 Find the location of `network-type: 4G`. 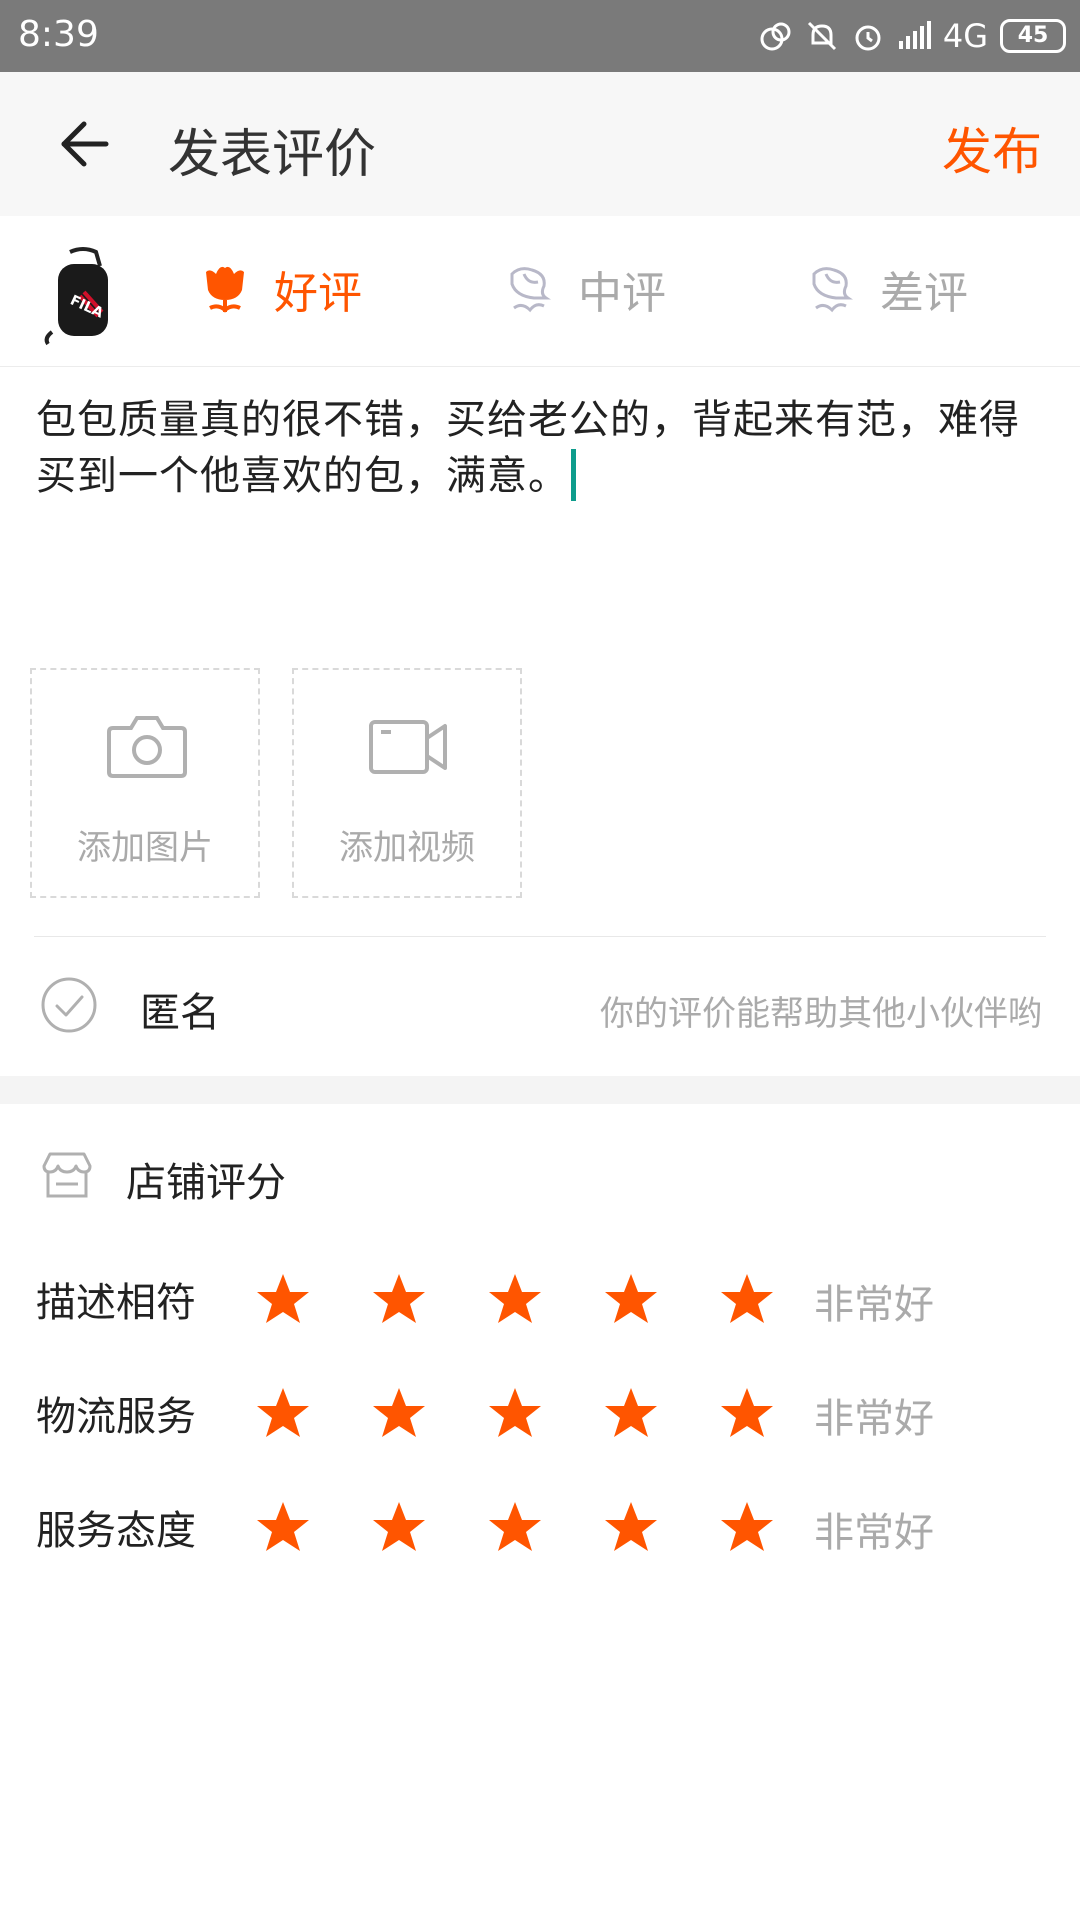

network-type: 4G is located at coordinates (965, 36).